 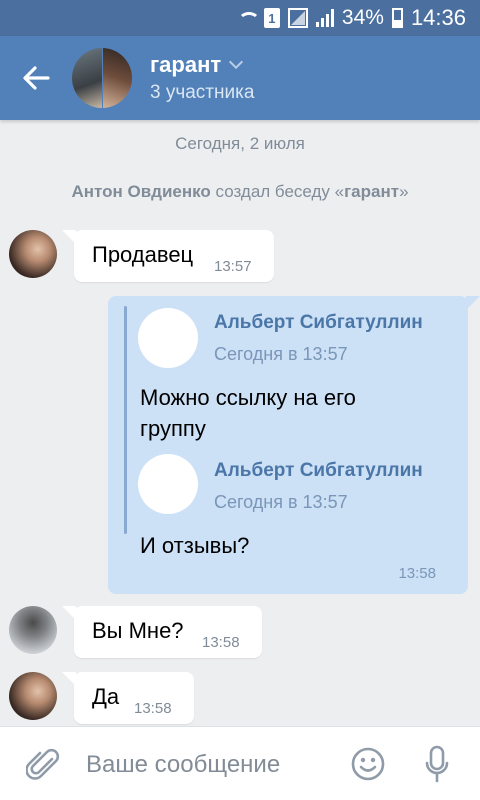 I want to click on chevron-down-icon, so click(x=236, y=62).